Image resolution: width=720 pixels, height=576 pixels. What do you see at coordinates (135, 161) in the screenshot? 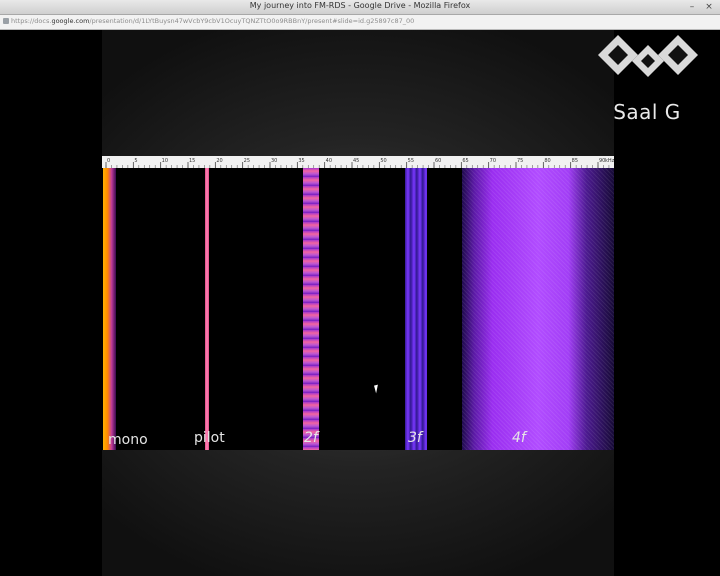
I see `ruler-tick-label: 5` at bounding box center [135, 161].